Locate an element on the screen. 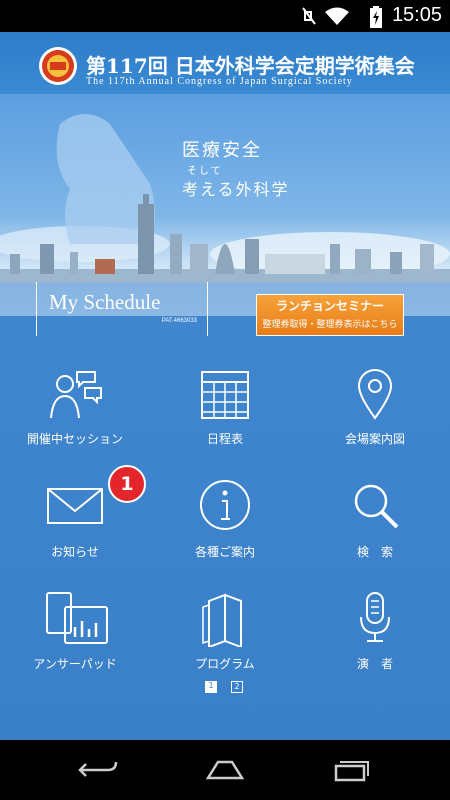 The height and width of the screenshot is (800, 450). program-book-icon is located at coordinates (222, 620).